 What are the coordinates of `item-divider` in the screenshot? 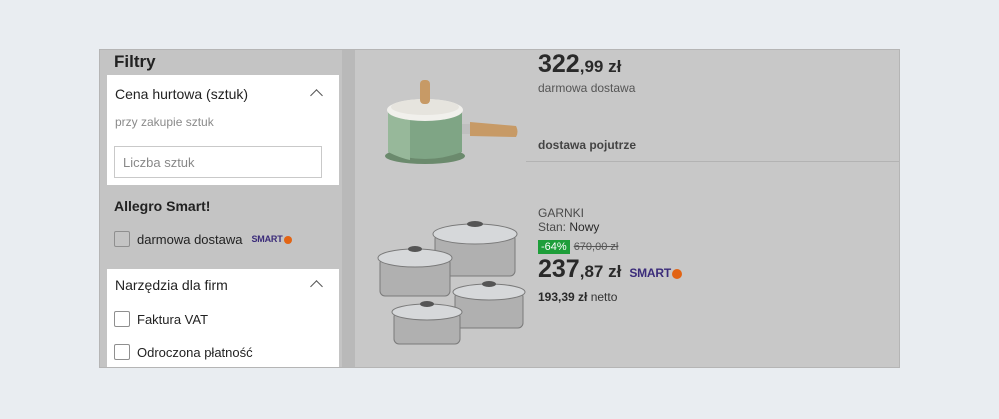 It's located at (712, 161).